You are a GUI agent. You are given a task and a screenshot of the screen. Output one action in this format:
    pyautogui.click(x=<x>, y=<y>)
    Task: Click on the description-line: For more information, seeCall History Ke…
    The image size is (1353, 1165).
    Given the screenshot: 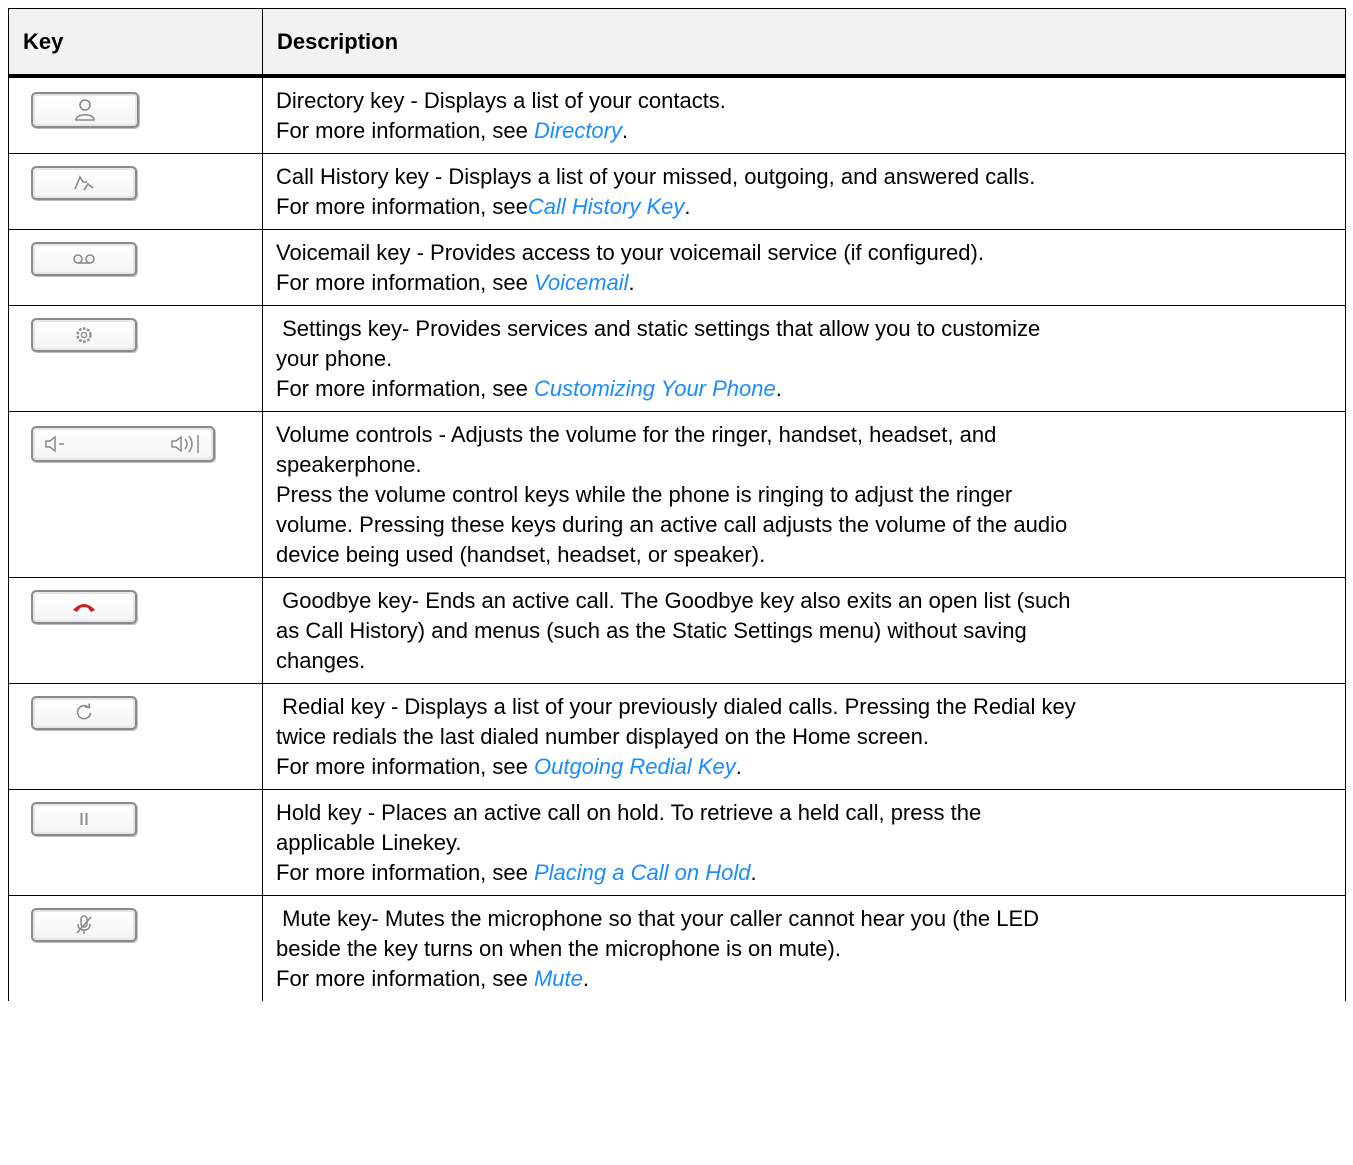 What is the action you would take?
    pyautogui.click(x=804, y=207)
    